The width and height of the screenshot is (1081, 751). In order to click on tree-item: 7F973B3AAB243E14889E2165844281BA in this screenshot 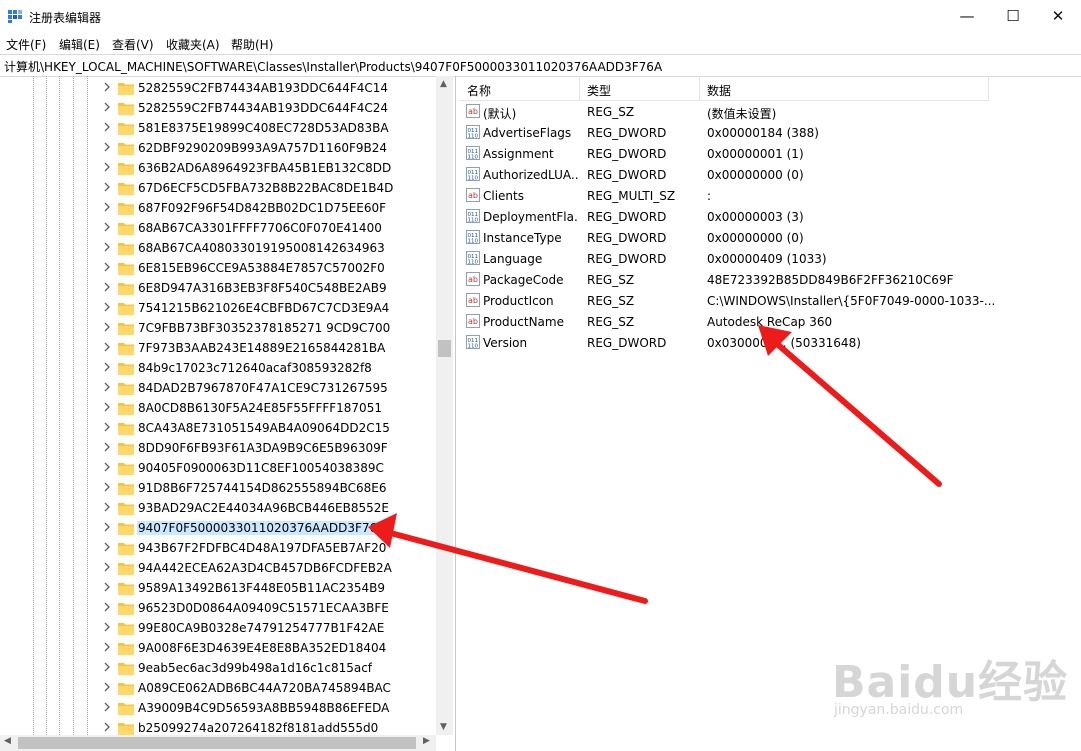, I will do `click(218, 348)`.